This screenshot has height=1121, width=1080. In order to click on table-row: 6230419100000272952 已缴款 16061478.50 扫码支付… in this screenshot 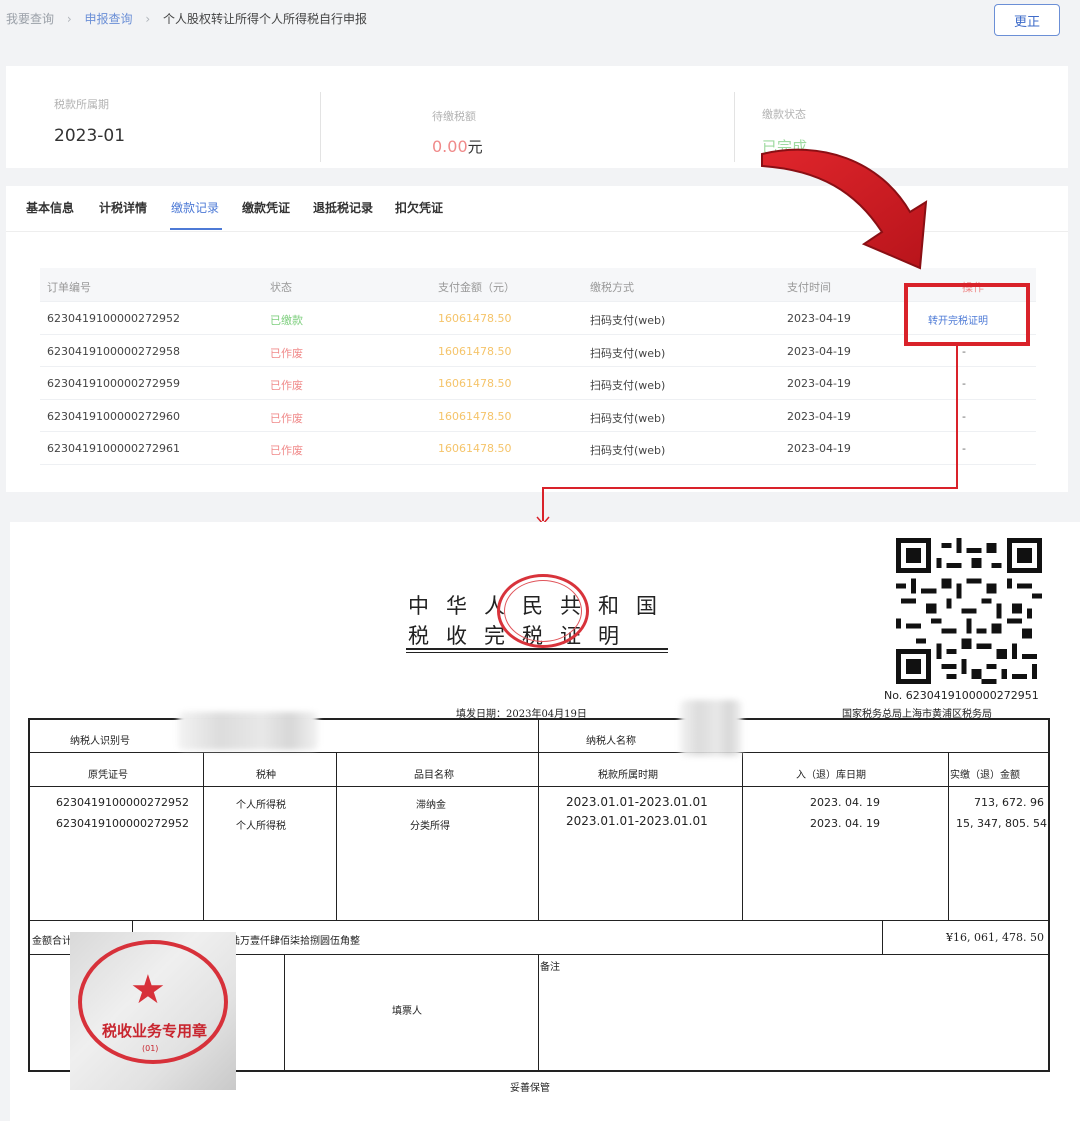, I will do `click(538, 318)`.